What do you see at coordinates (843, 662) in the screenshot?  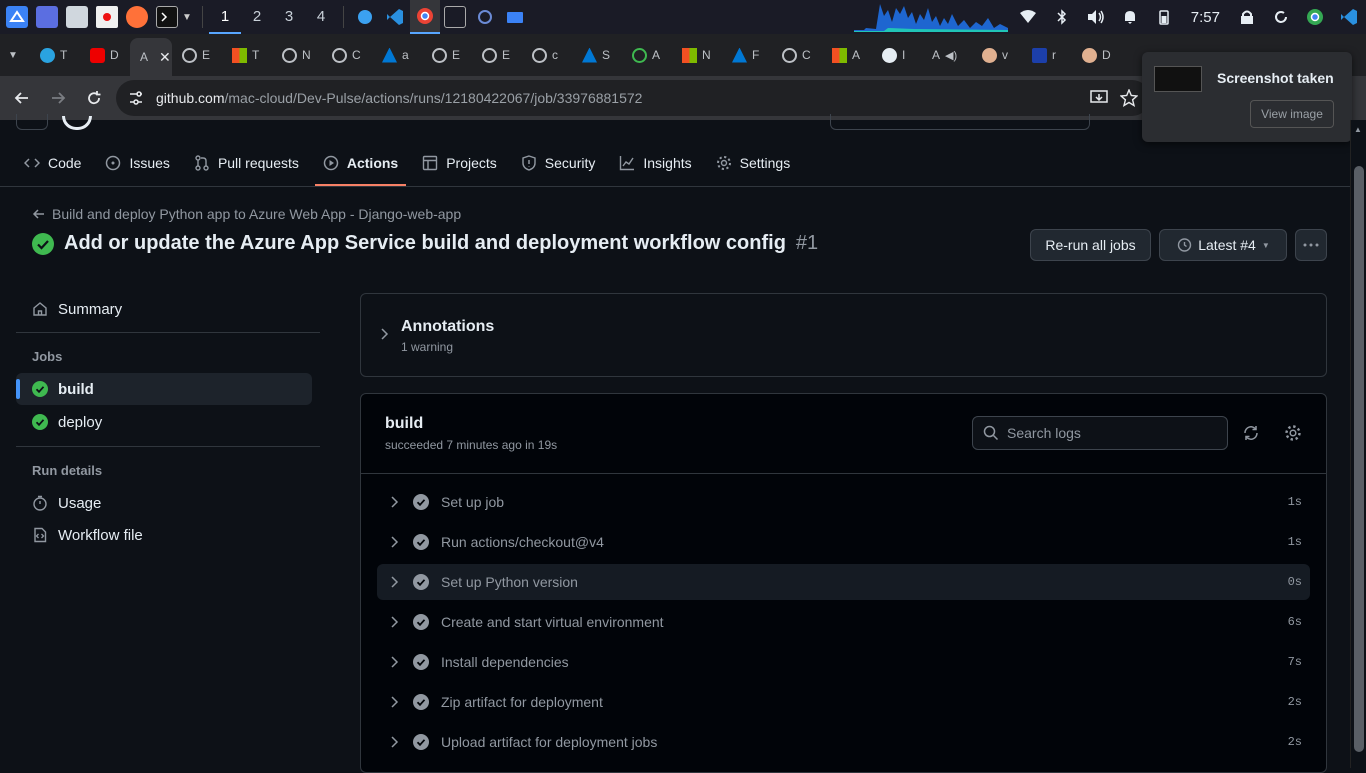 I see `job-step-row: Install dependencies 7s` at bounding box center [843, 662].